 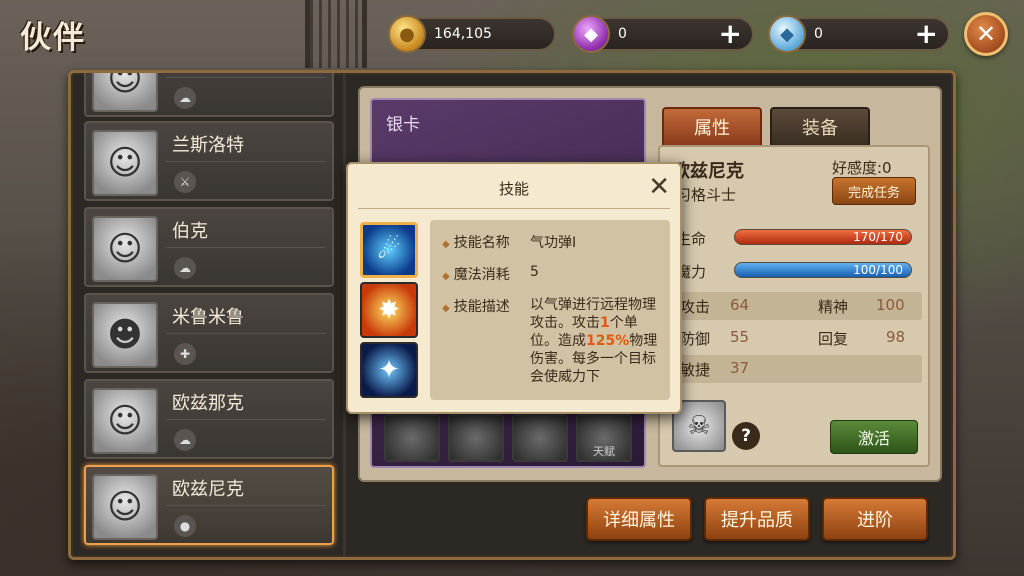 I want to click on partner-card: ☺ 伯克 ☁, so click(x=209, y=247).